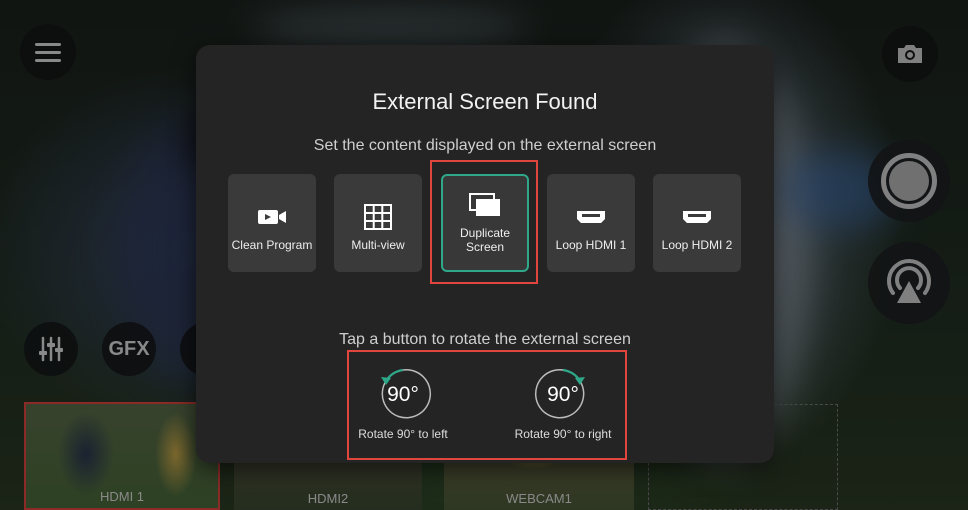  I want to click on option-label: Loop HDMI 2, so click(697, 245).